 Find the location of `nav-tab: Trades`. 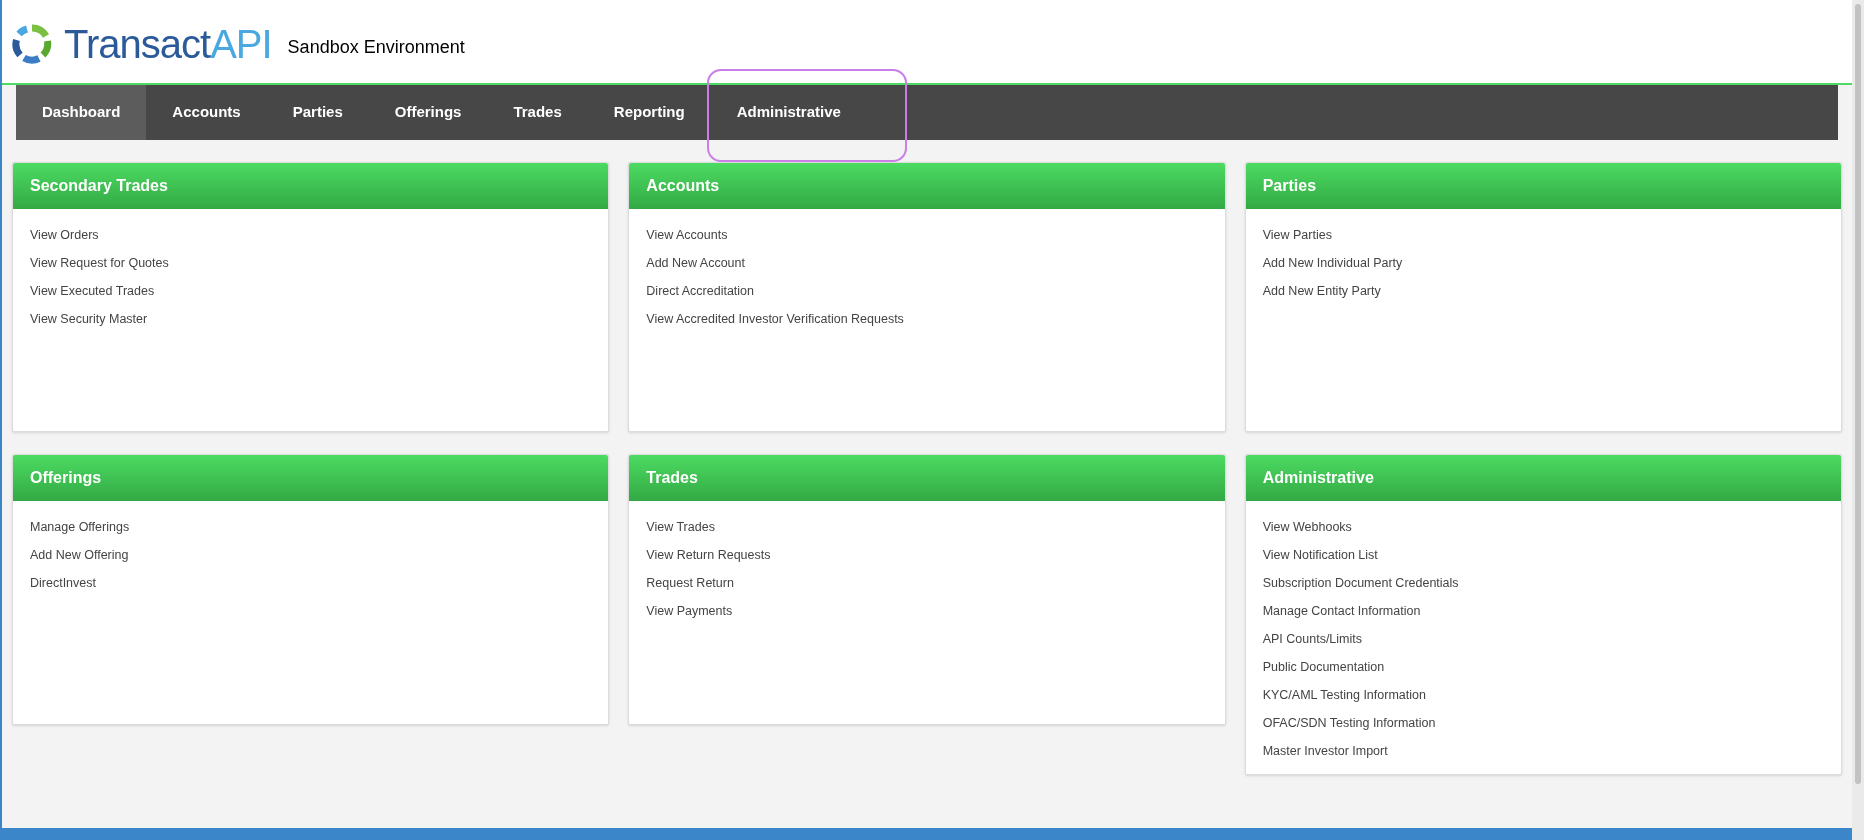

nav-tab: Trades is located at coordinates (537, 112).